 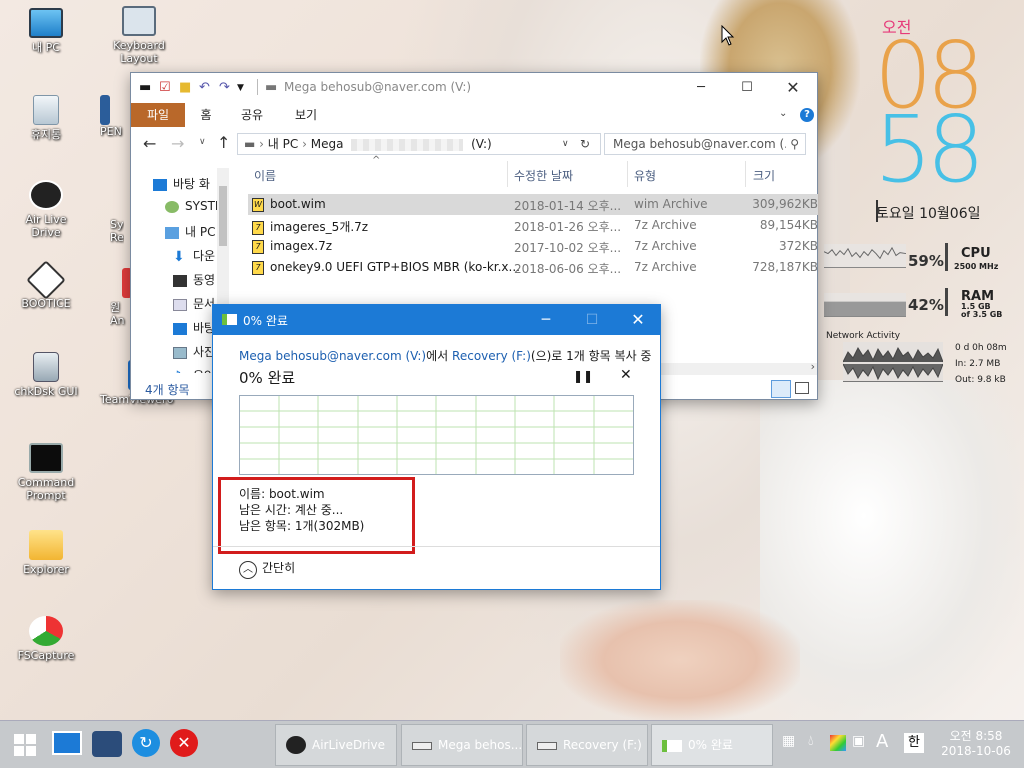 I want to click on tab-share: 공유, so click(x=252, y=115).